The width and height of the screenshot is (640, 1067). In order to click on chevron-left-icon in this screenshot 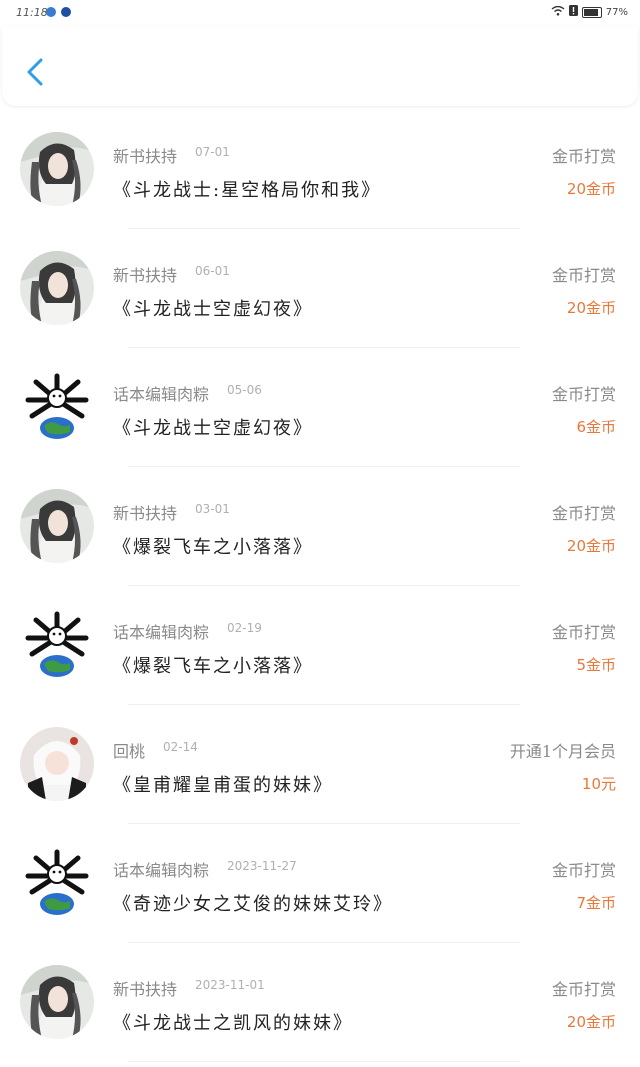, I will do `click(35, 72)`.